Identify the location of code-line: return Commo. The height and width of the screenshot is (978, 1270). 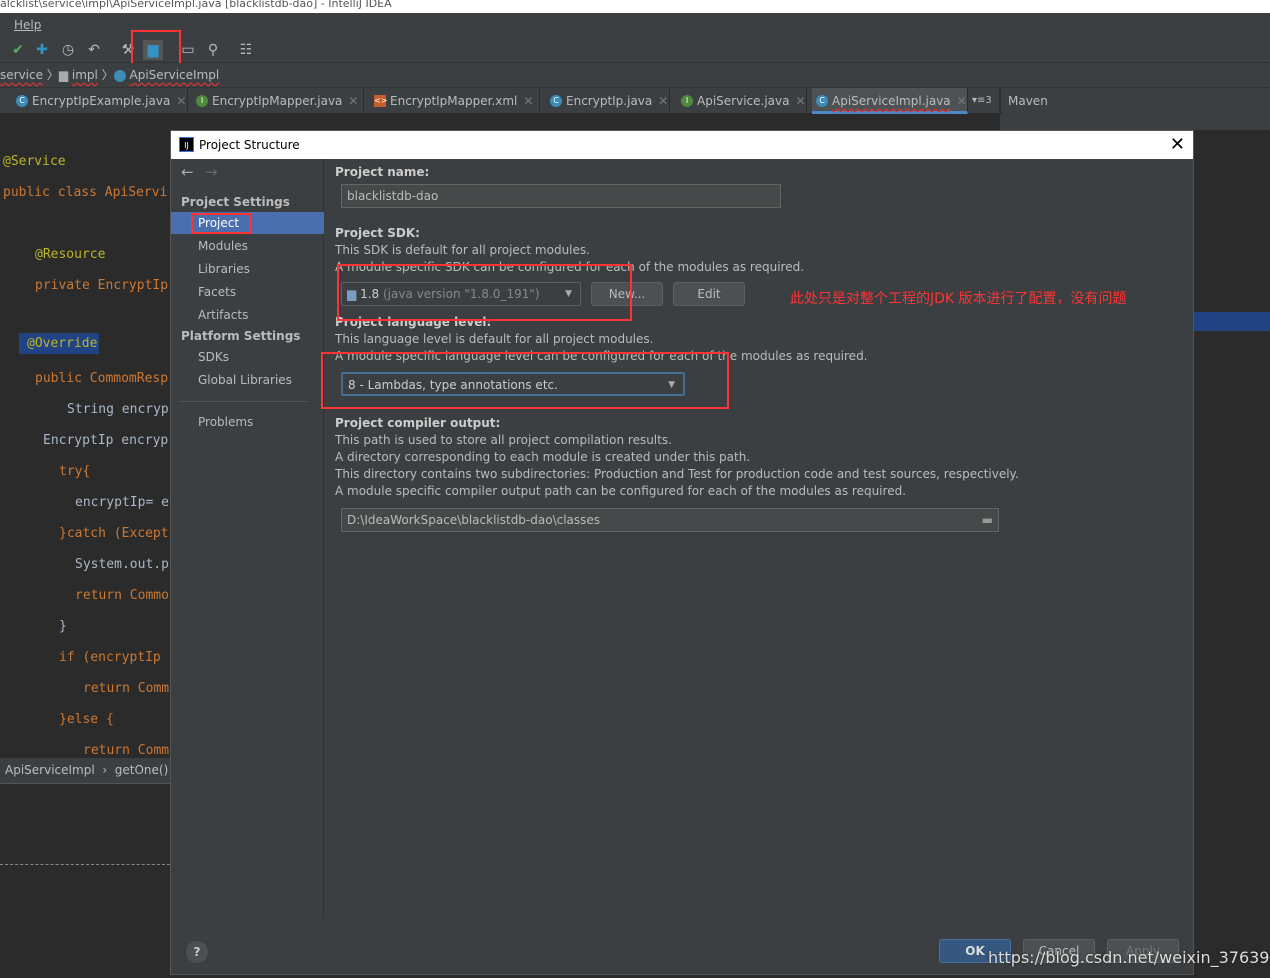
(122, 595).